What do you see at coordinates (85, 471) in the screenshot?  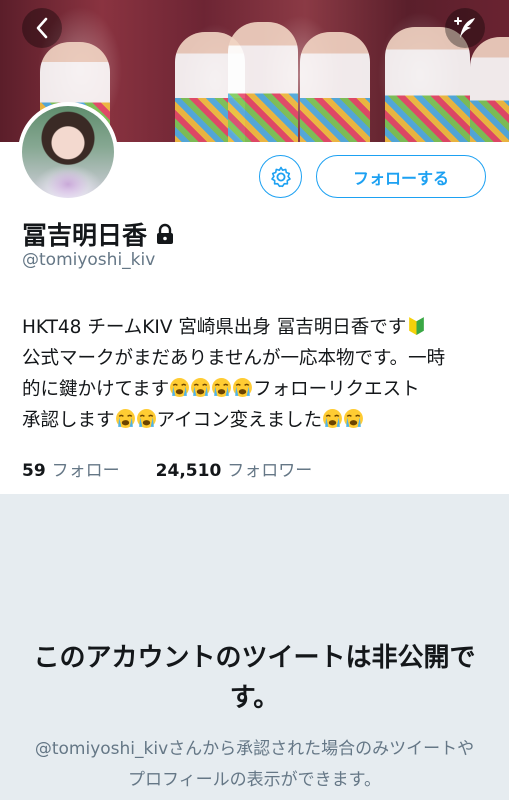 I see `following-label: フォロー` at bounding box center [85, 471].